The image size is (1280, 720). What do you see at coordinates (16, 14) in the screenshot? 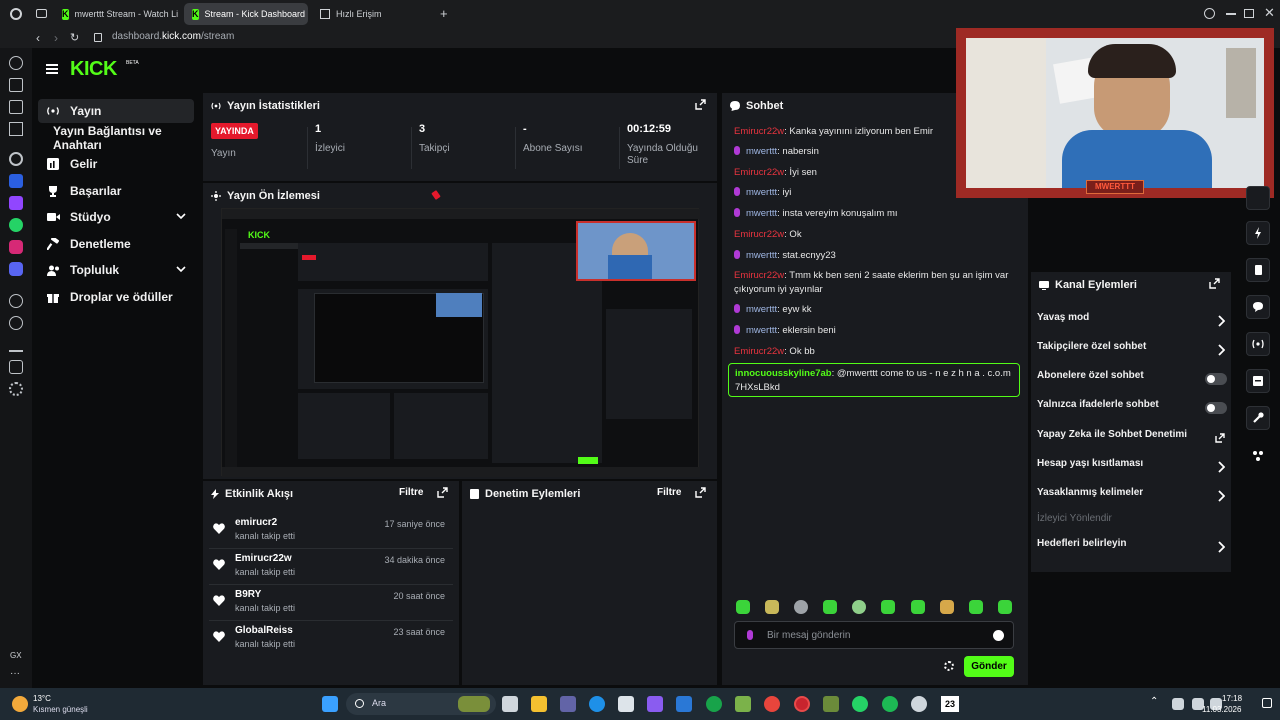
I see `opera-menu-icon` at bounding box center [16, 14].